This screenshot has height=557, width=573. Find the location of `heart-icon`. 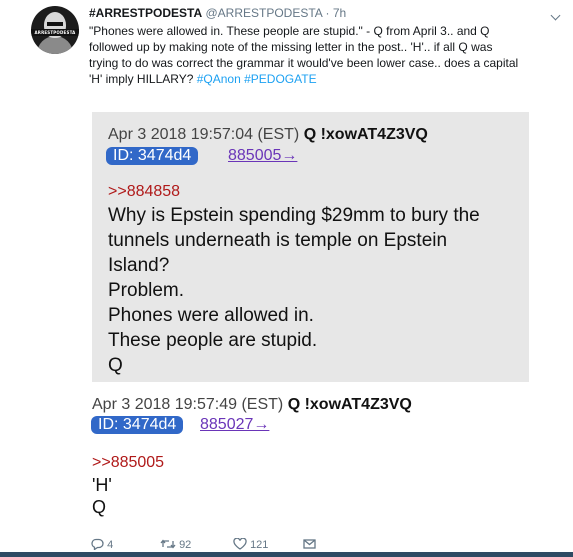

heart-icon is located at coordinates (240, 543).